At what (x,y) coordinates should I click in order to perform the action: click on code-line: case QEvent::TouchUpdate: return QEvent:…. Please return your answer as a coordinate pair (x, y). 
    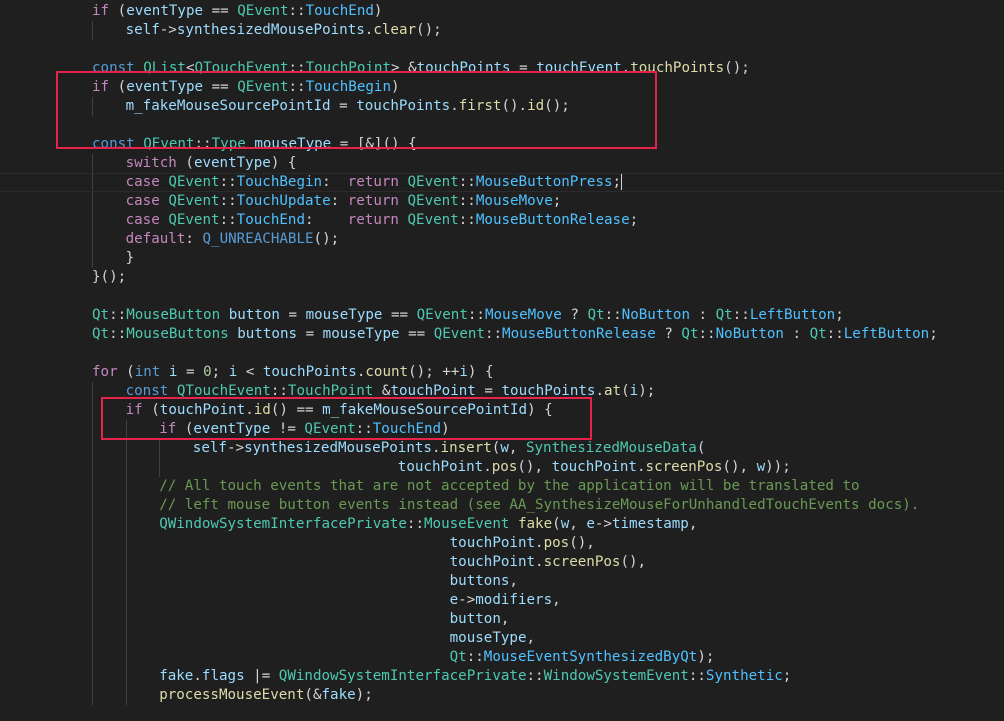
    Looking at the image, I should click on (502, 201).